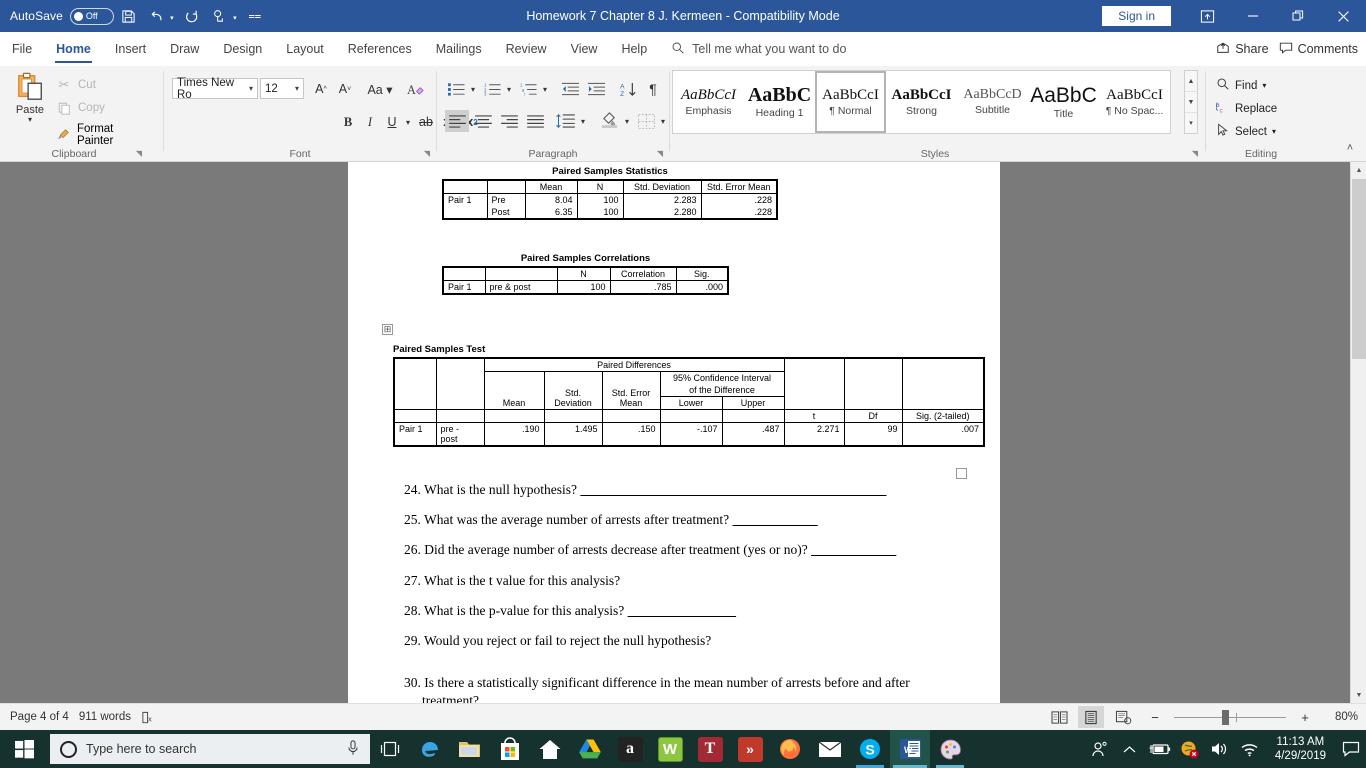  I want to click on style-normal: AaBbCcI ¶ Normal, so click(850, 102).